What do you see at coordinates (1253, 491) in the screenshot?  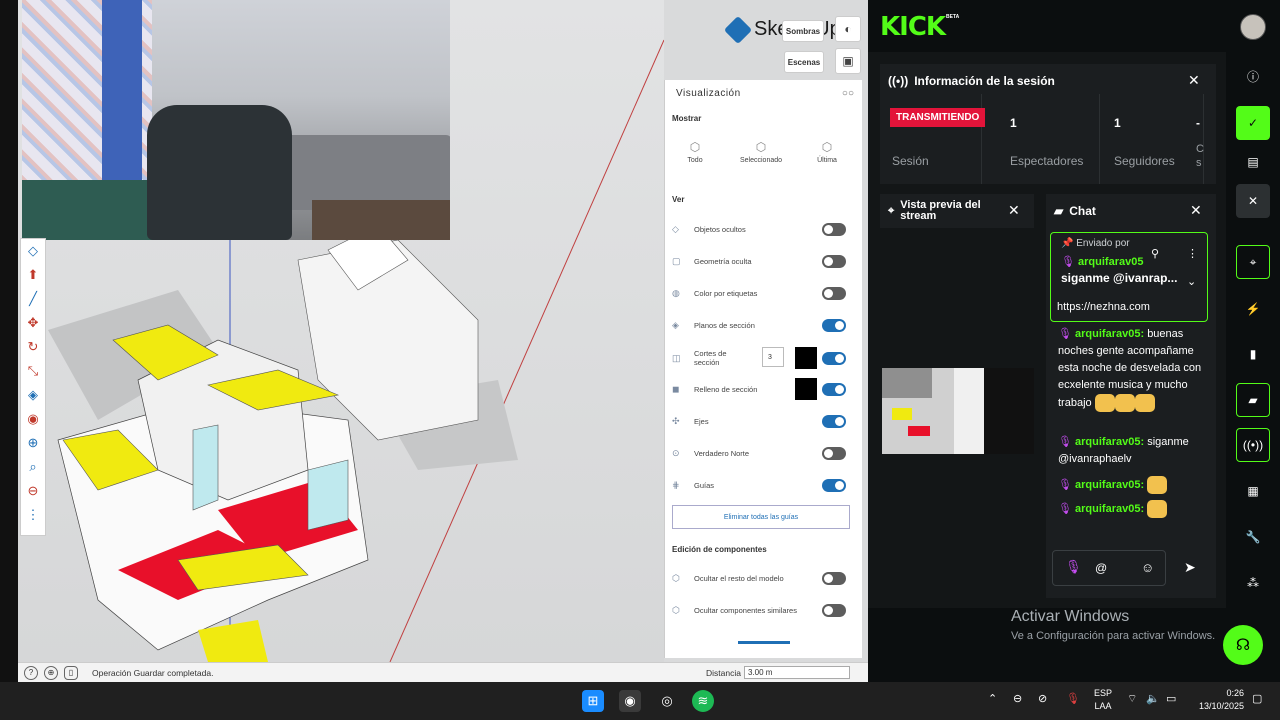 I see `moderation-icon: ▦` at bounding box center [1253, 491].